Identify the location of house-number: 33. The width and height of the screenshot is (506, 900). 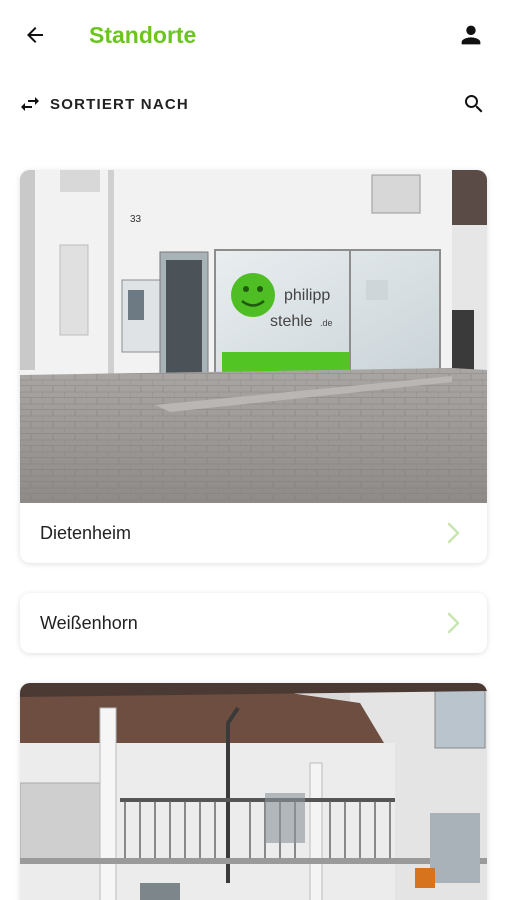
(136, 219).